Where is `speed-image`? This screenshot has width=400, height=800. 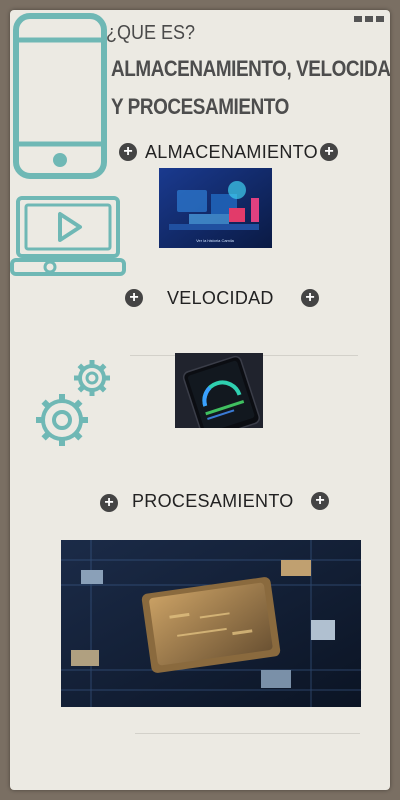
speed-image is located at coordinates (219, 390).